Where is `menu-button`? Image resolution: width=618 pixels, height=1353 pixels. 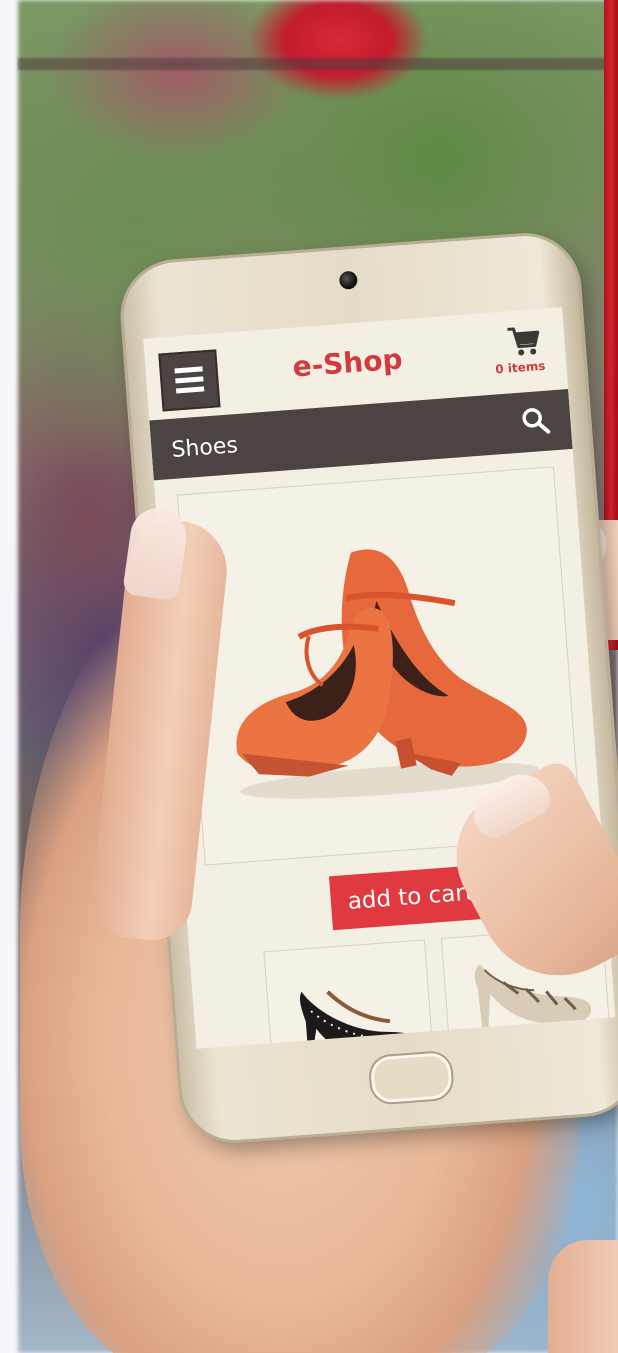
menu-button is located at coordinates (189, 380).